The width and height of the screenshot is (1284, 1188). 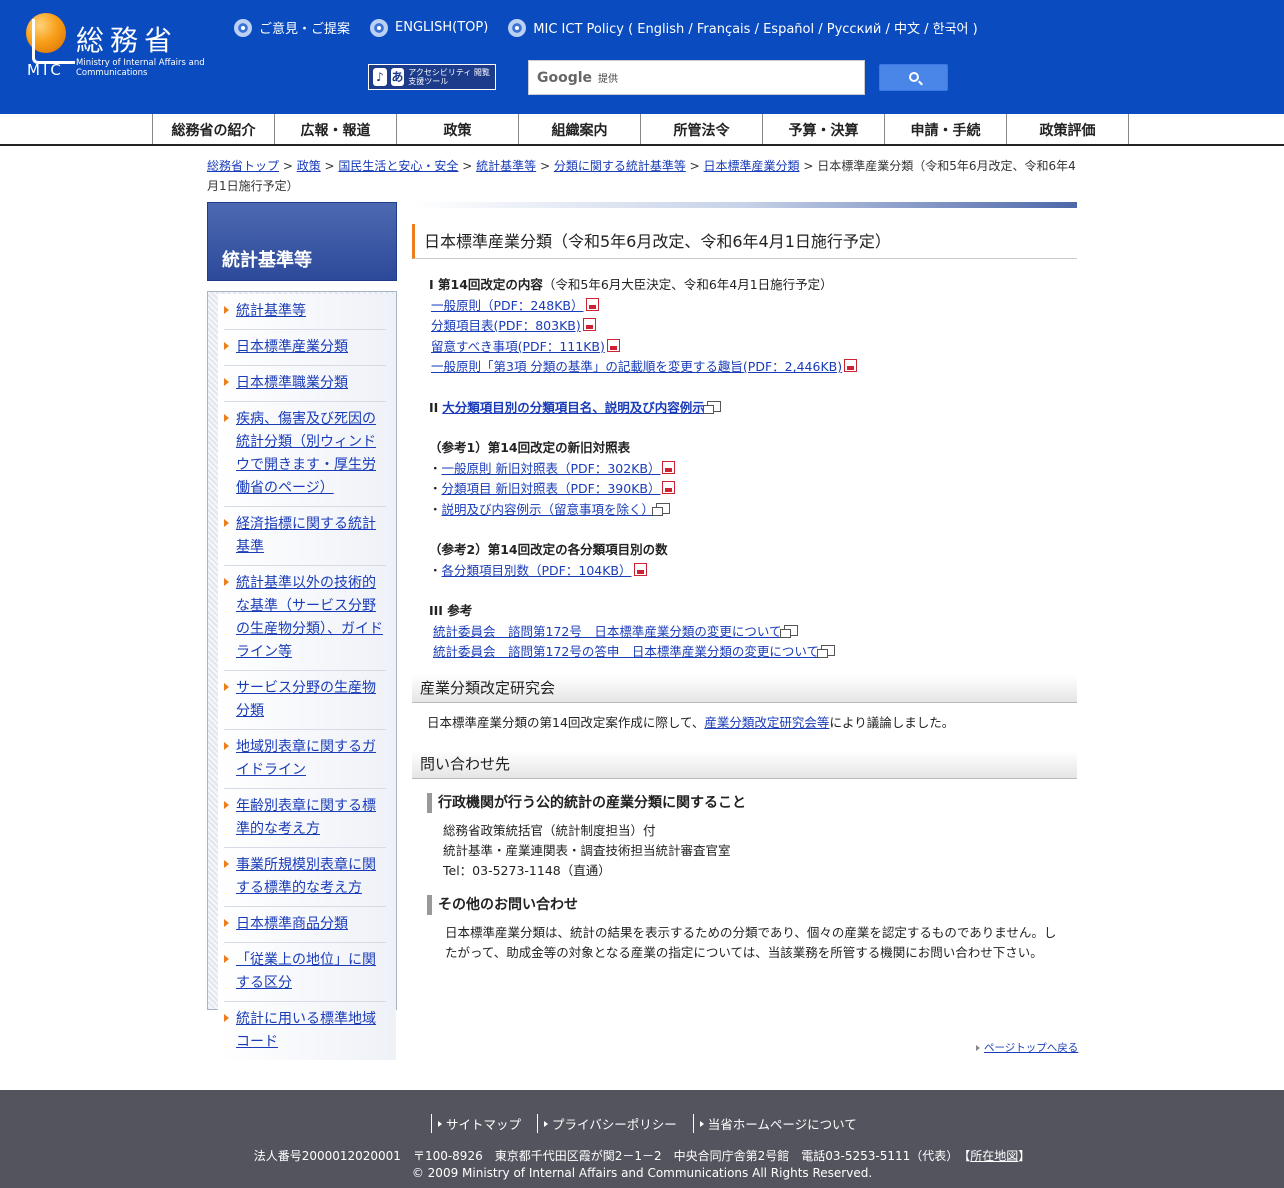 I want to click on pdf-link: 一般原則 新旧対照表（PDF：302KB）, so click(x=551, y=468).